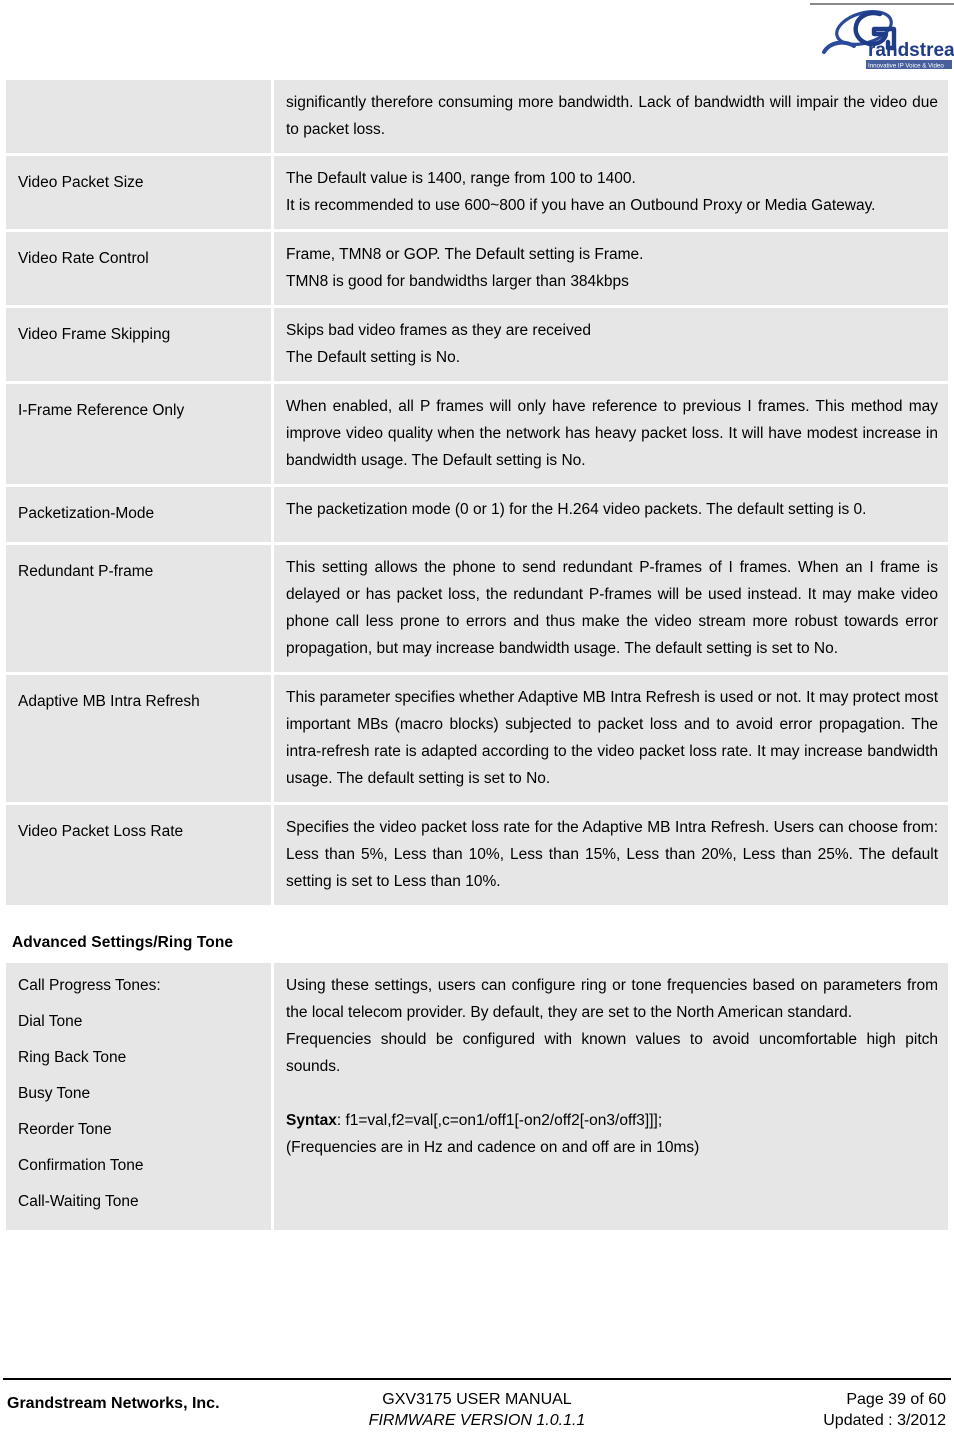 Image resolution: width=954 pixels, height=1438 pixels. What do you see at coordinates (911, 50) in the screenshot?
I see `logo-wordmark: randstream` at bounding box center [911, 50].